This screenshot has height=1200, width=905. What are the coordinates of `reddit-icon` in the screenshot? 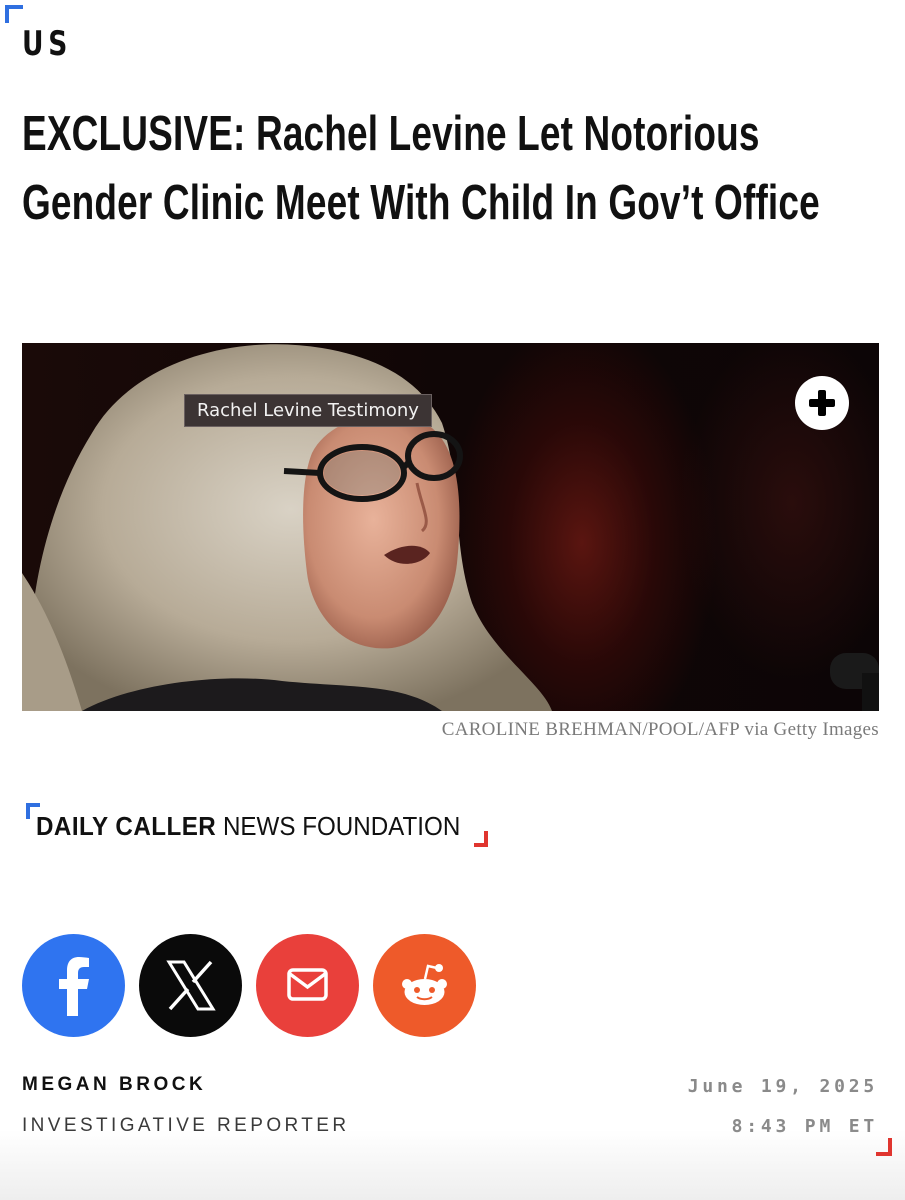 It's located at (424, 984).